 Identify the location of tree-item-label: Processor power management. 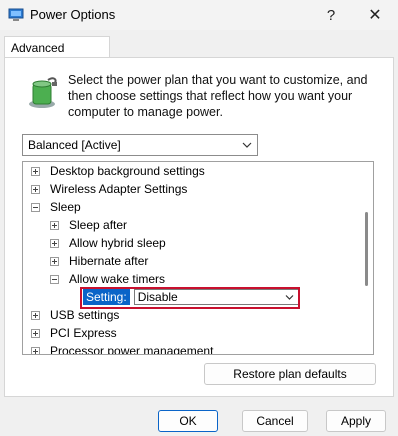
(132, 349).